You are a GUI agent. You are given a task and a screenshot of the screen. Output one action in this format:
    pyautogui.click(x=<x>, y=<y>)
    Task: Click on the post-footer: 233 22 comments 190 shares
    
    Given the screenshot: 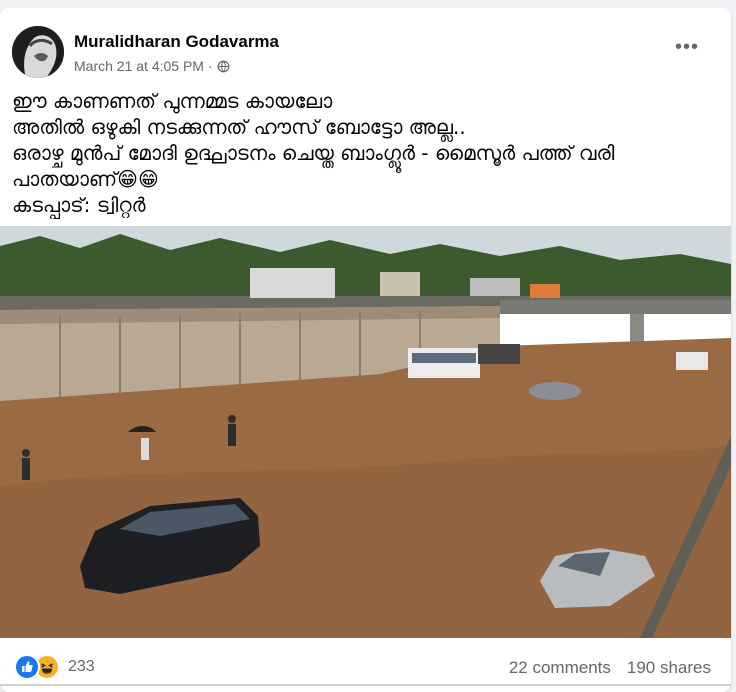 What is the action you would take?
    pyautogui.click(x=365, y=664)
    